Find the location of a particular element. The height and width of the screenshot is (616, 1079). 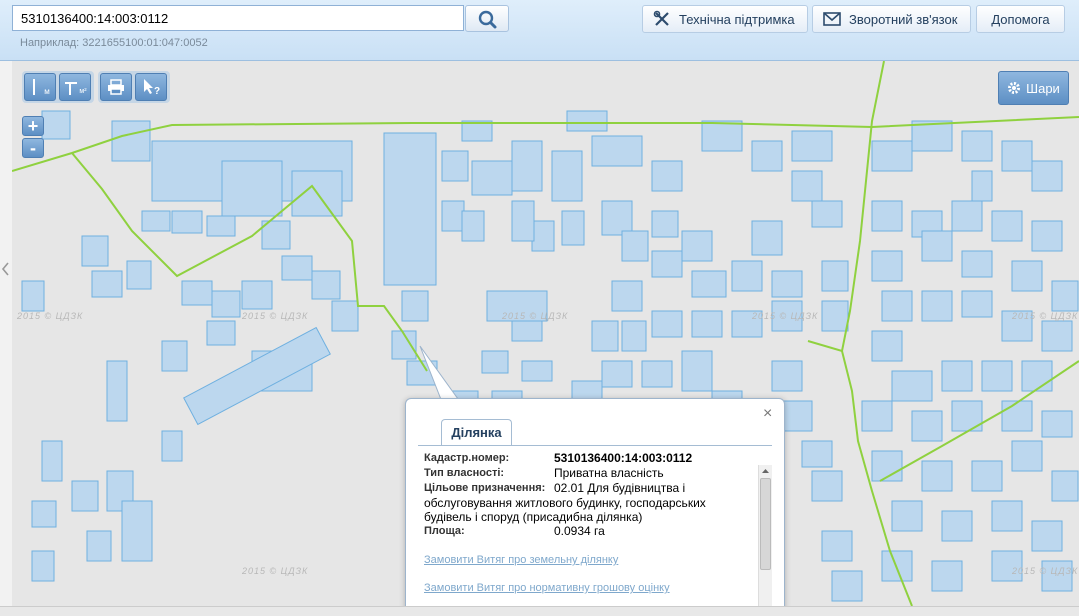

tools-icon is located at coordinates (662, 19).